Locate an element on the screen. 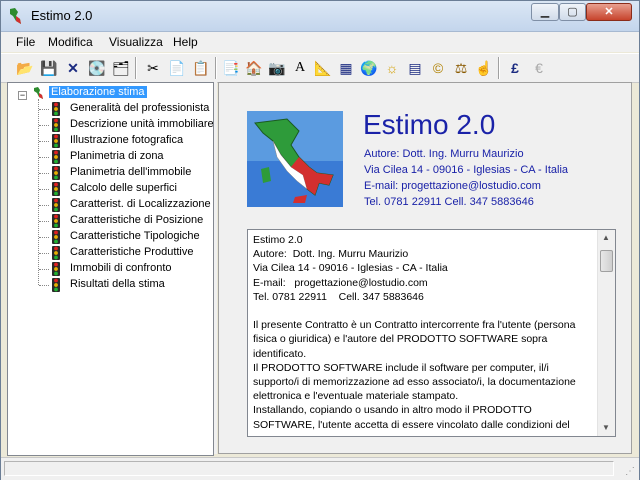 The height and width of the screenshot is (480, 640). maximize-button: ▢ is located at coordinates (572, 12).